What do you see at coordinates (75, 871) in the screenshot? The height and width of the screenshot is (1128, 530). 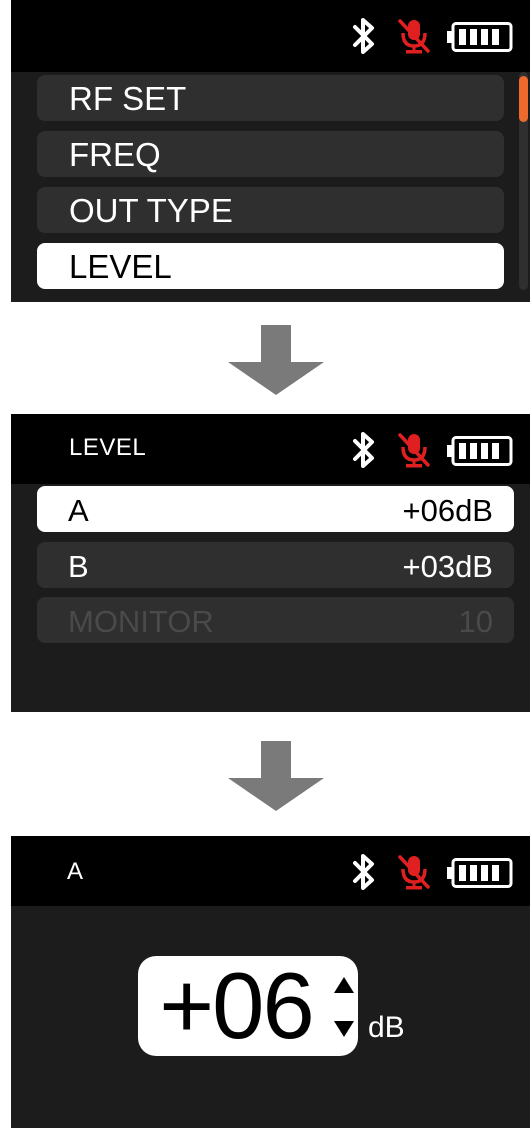 I see `page-title: A` at bounding box center [75, 871].